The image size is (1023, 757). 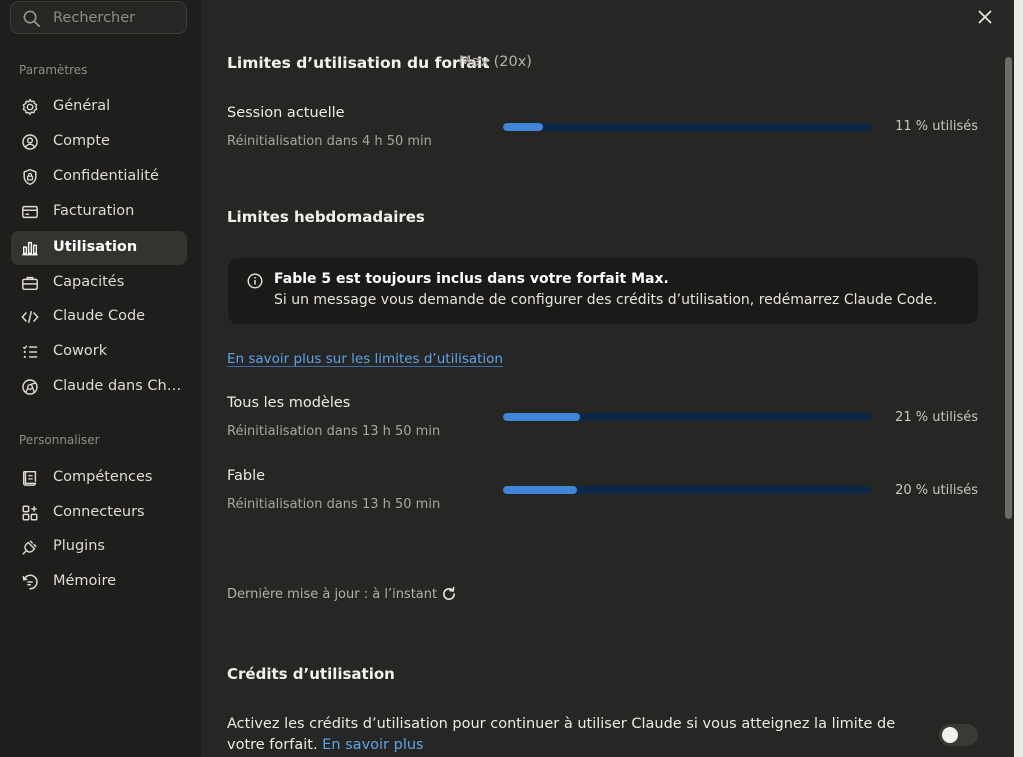 I want to click on connectors-icon, so click(x=30, y=513).